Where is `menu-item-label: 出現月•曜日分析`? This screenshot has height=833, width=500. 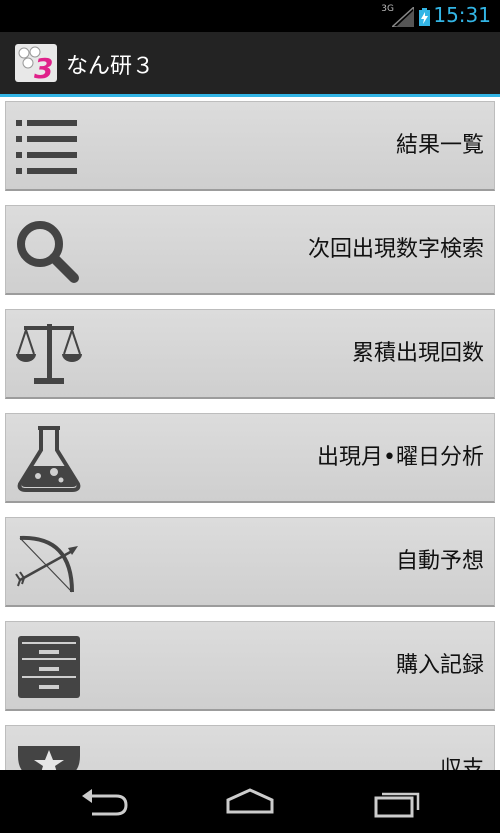 menu-item-label: 出現月•曜日分析 is located at coordinates (400, 457).